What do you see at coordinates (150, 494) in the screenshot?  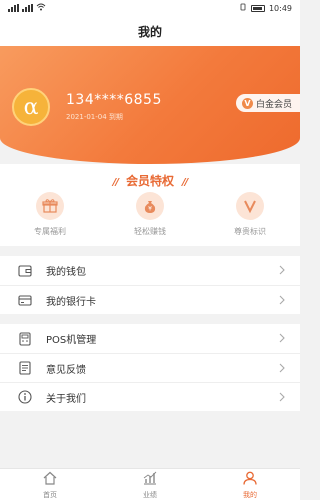 I see `tab-label: 业绩` at bounding box center [150, 494].